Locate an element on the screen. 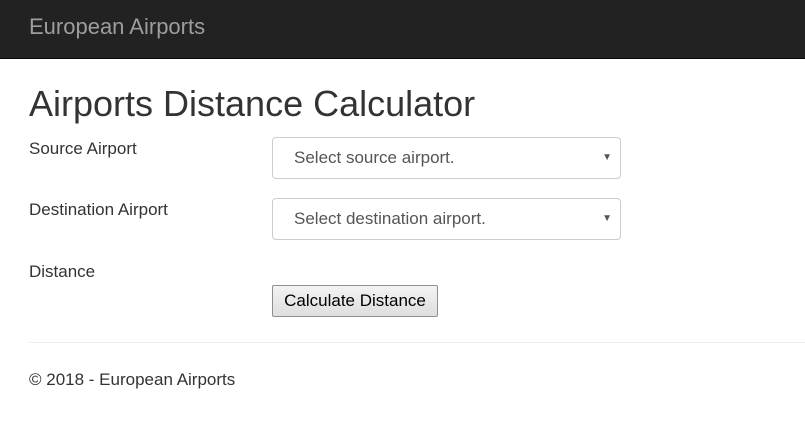 The image size is (805, 422). source-airport-label: Source Airport is located at coordinates (83, 148).